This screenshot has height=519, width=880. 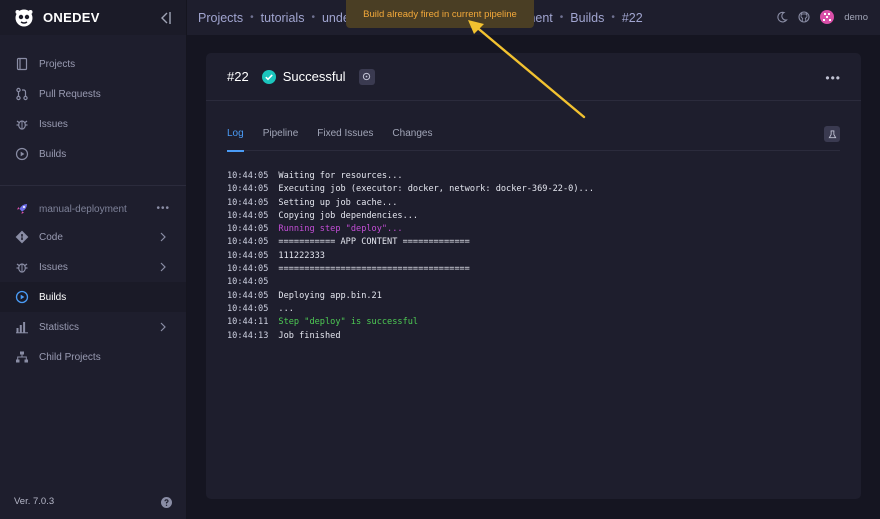 I want to click on collapse-sidebar-icon, so click(x=165, y=18).